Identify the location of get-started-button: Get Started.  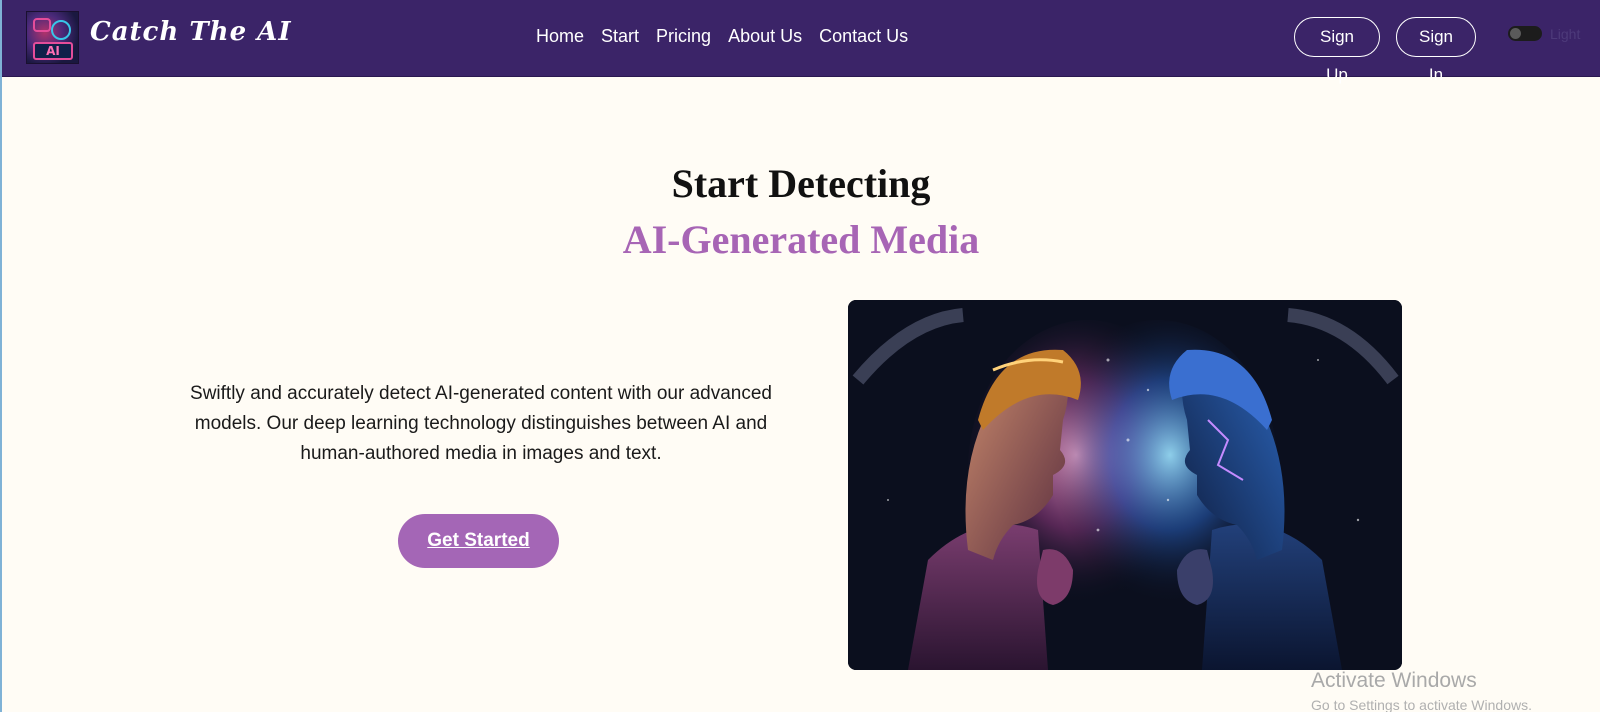
(478, 541).